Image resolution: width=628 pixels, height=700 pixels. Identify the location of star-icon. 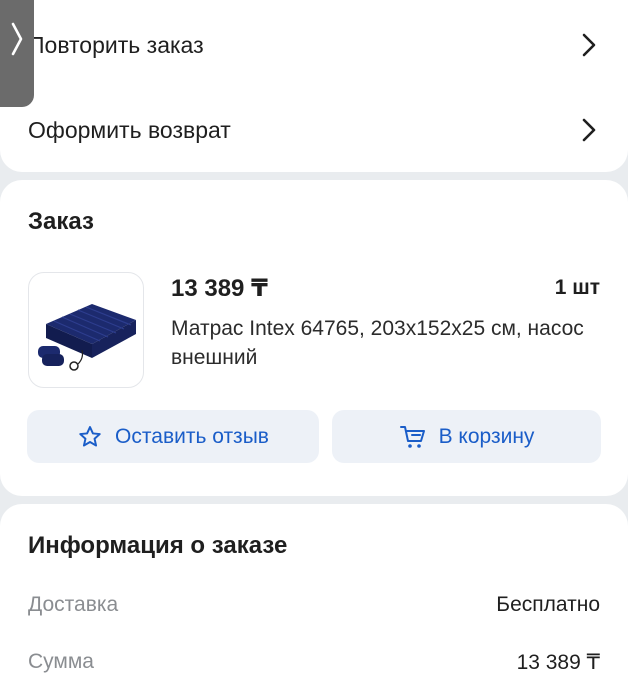
(90, 437).